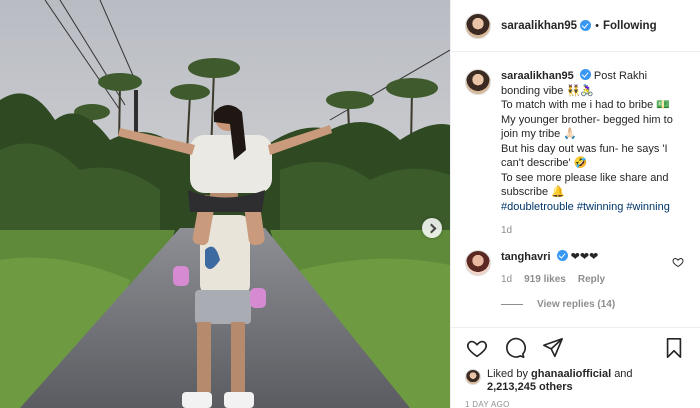 Image resolution: width=700 pixels, height=408 pixels. I want to click on liker-avatar, so click(473, 377).